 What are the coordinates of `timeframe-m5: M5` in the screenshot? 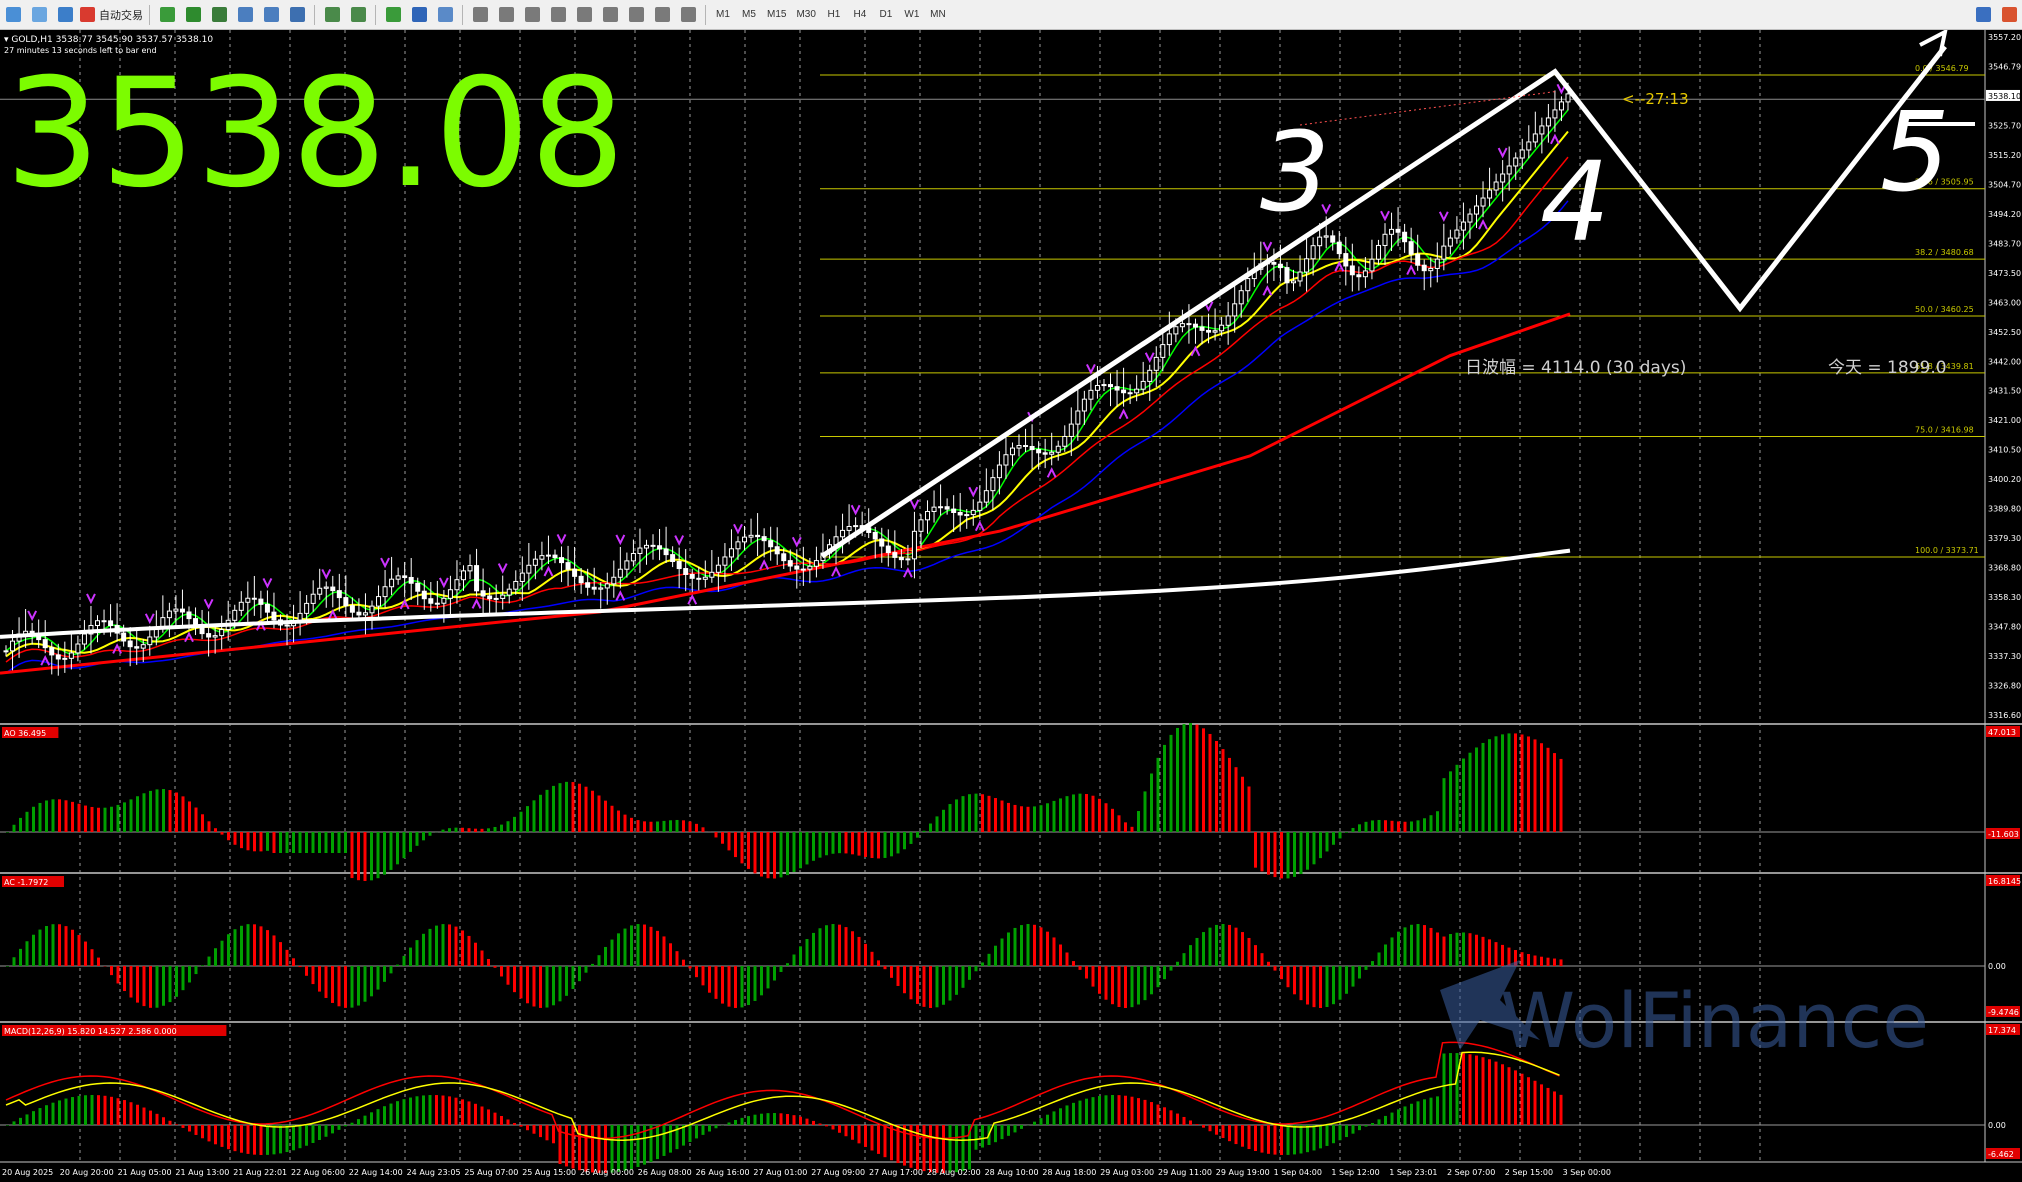 It's located at (749, 15).